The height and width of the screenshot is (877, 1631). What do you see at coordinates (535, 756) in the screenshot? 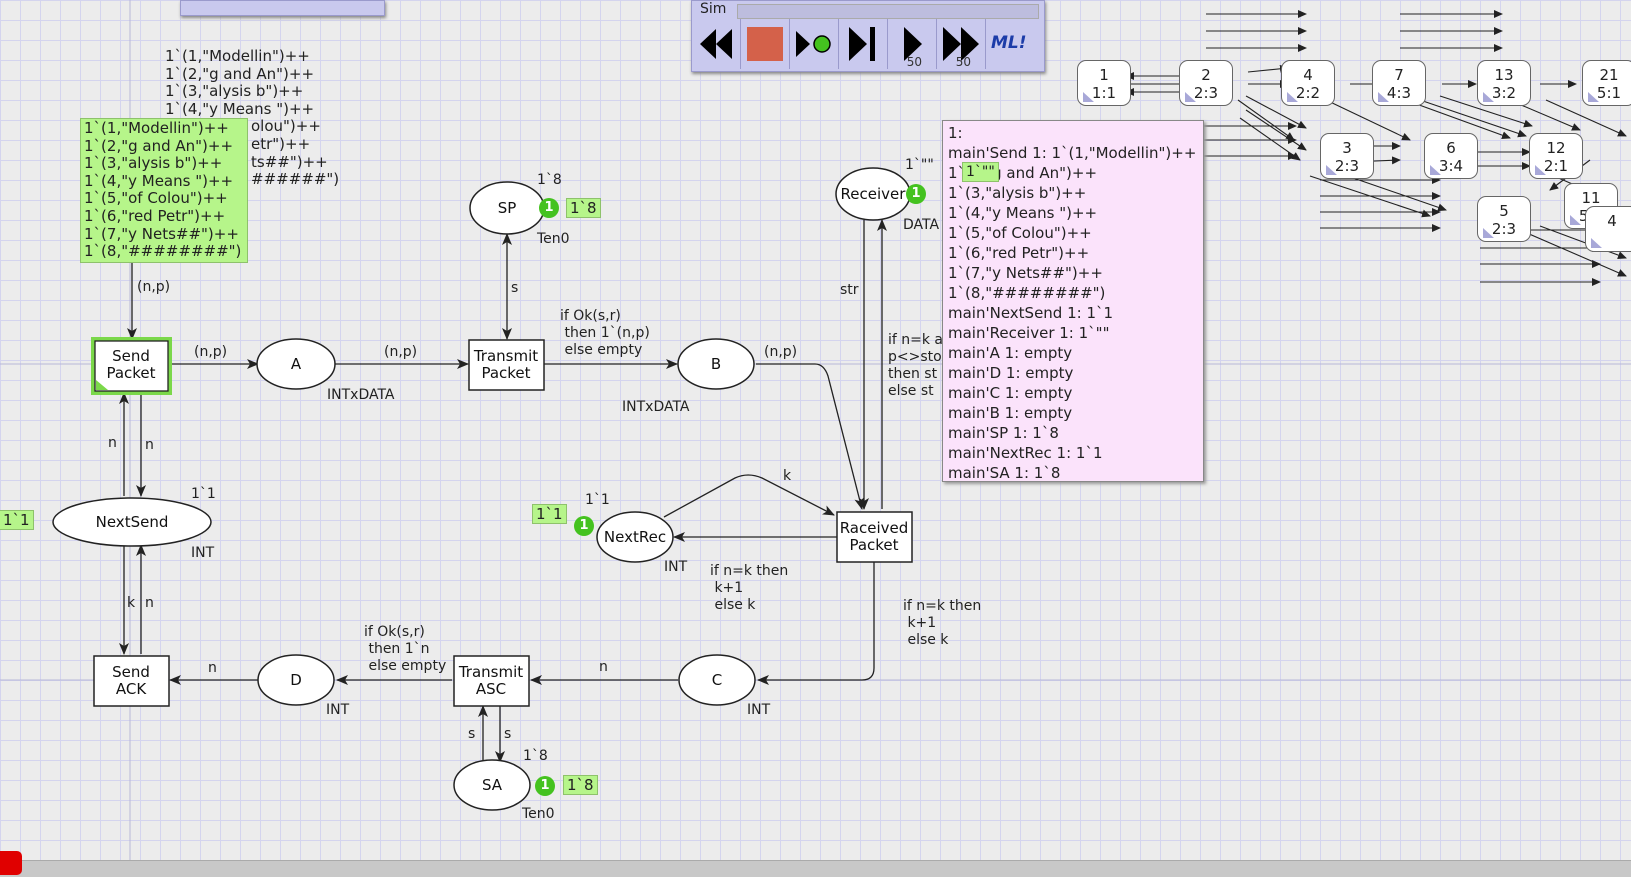
I see `sa-initial: 1`8` at bounding box center [535, 756].